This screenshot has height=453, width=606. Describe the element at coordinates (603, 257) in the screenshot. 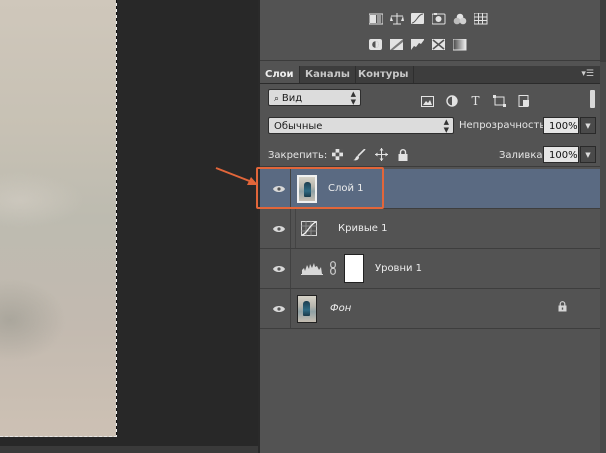

I see `panel-scrollbar-thumb` at that location.